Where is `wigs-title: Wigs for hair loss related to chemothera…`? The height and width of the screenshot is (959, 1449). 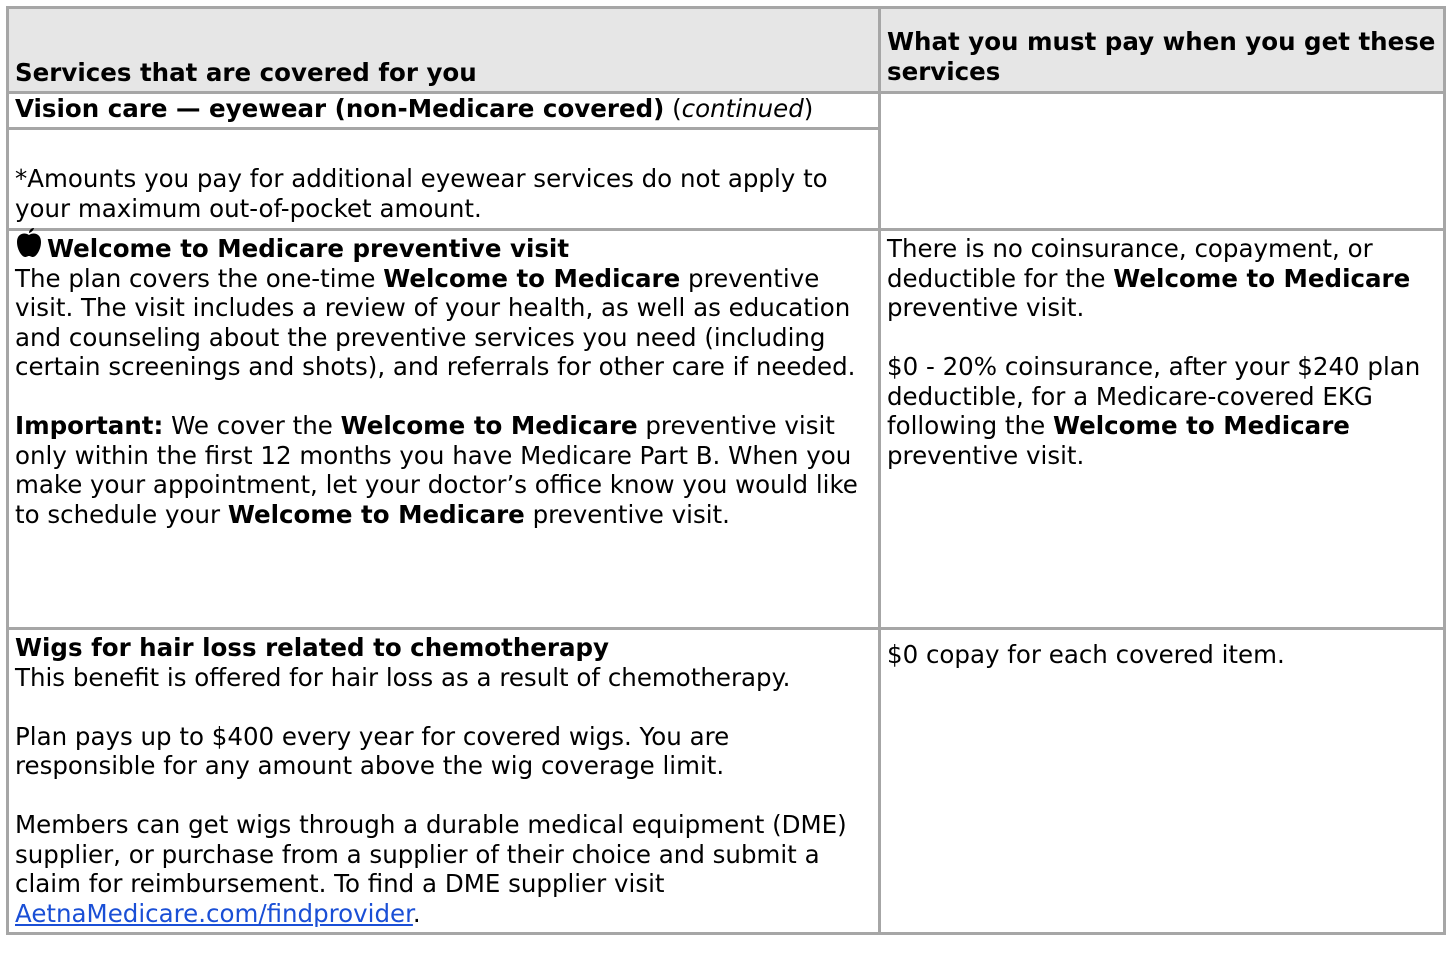
wigs-title: Wigs for hair loss related to chemothera… is located at coordinates (312, 647).